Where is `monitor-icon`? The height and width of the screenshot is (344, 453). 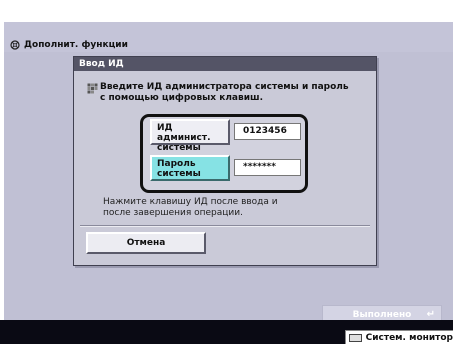
monitor-icon is located at coordinates (355, 337).